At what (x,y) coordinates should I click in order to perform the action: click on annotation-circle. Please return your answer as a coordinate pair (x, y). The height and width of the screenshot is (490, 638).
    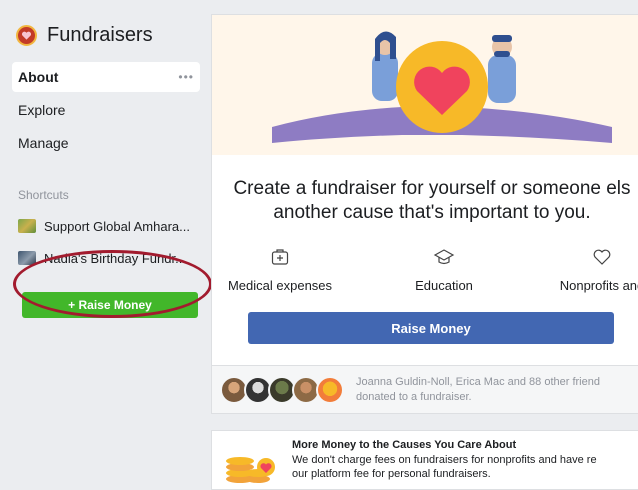
    Looking at the image, I should click on (112, 284).